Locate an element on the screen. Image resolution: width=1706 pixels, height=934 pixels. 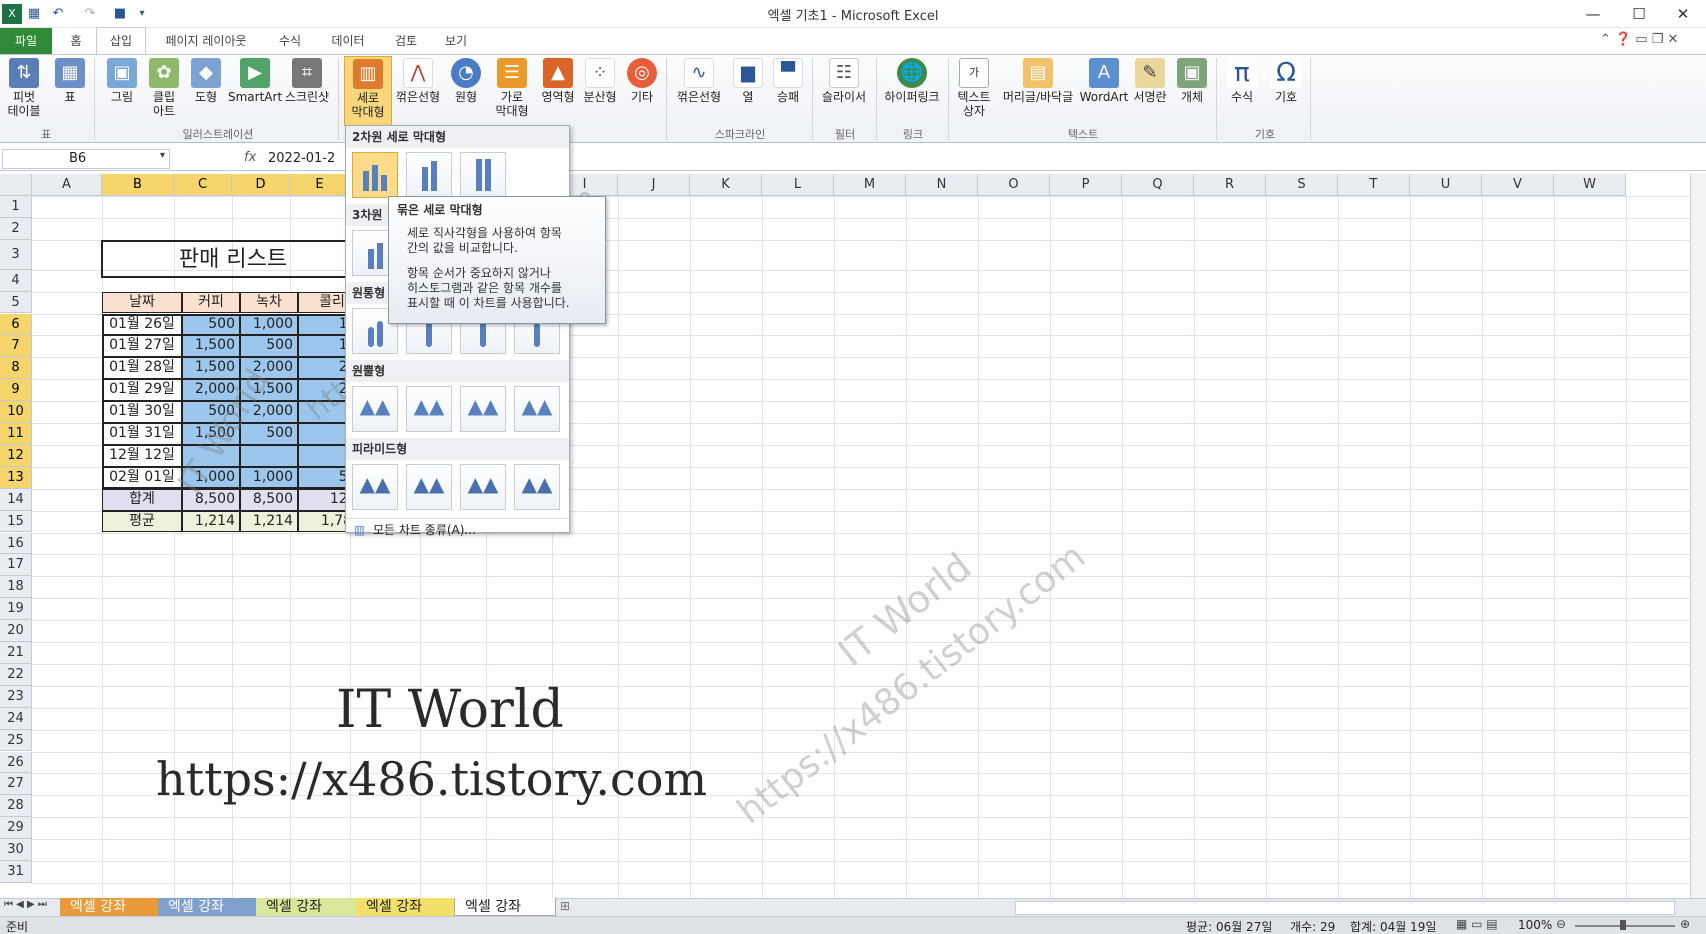
row-header-10: 10 is located at coordinates (16, 412).